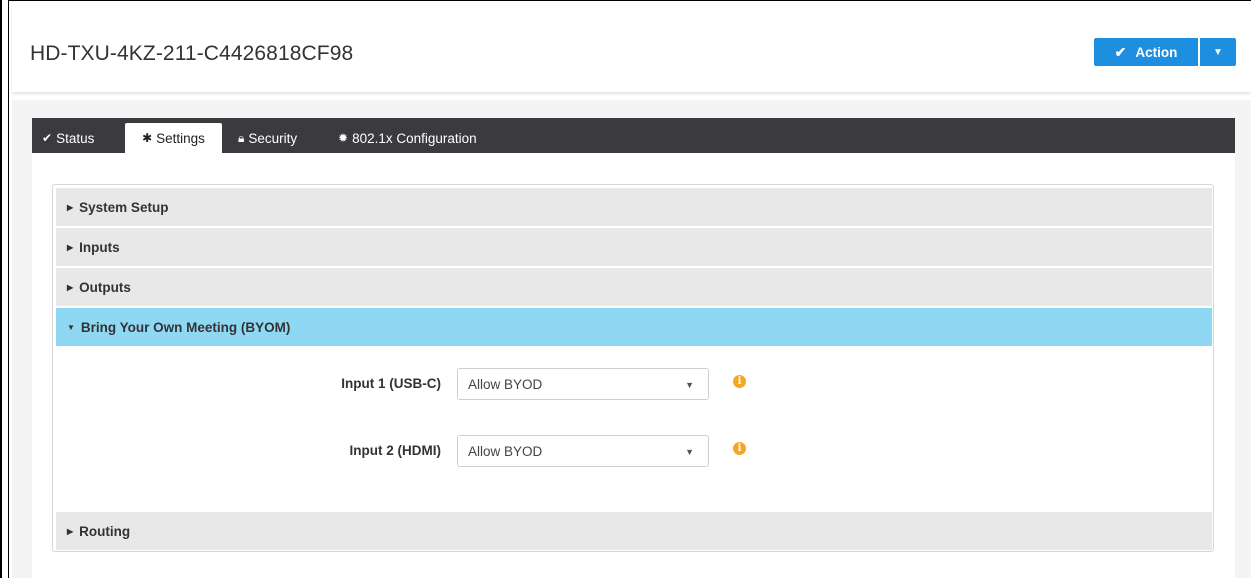 The width and height of the screenshot is (1251, 578). Describe the element at coordinates (105, 287) in the screenshot. I see `section-label: Outputs` at that location.